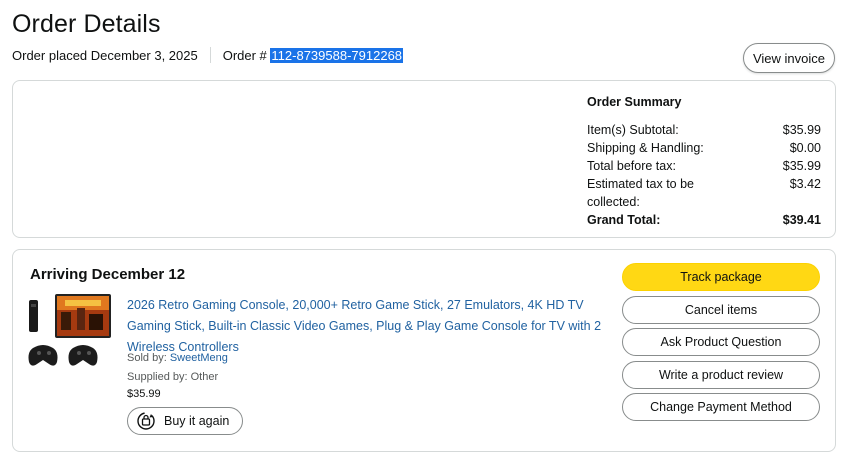 This screenshot has height=471, width=859. Describe the element at coordinates (721, 407) in the screenshot. I see `change-payment-button: Change Payment Method` at that location.